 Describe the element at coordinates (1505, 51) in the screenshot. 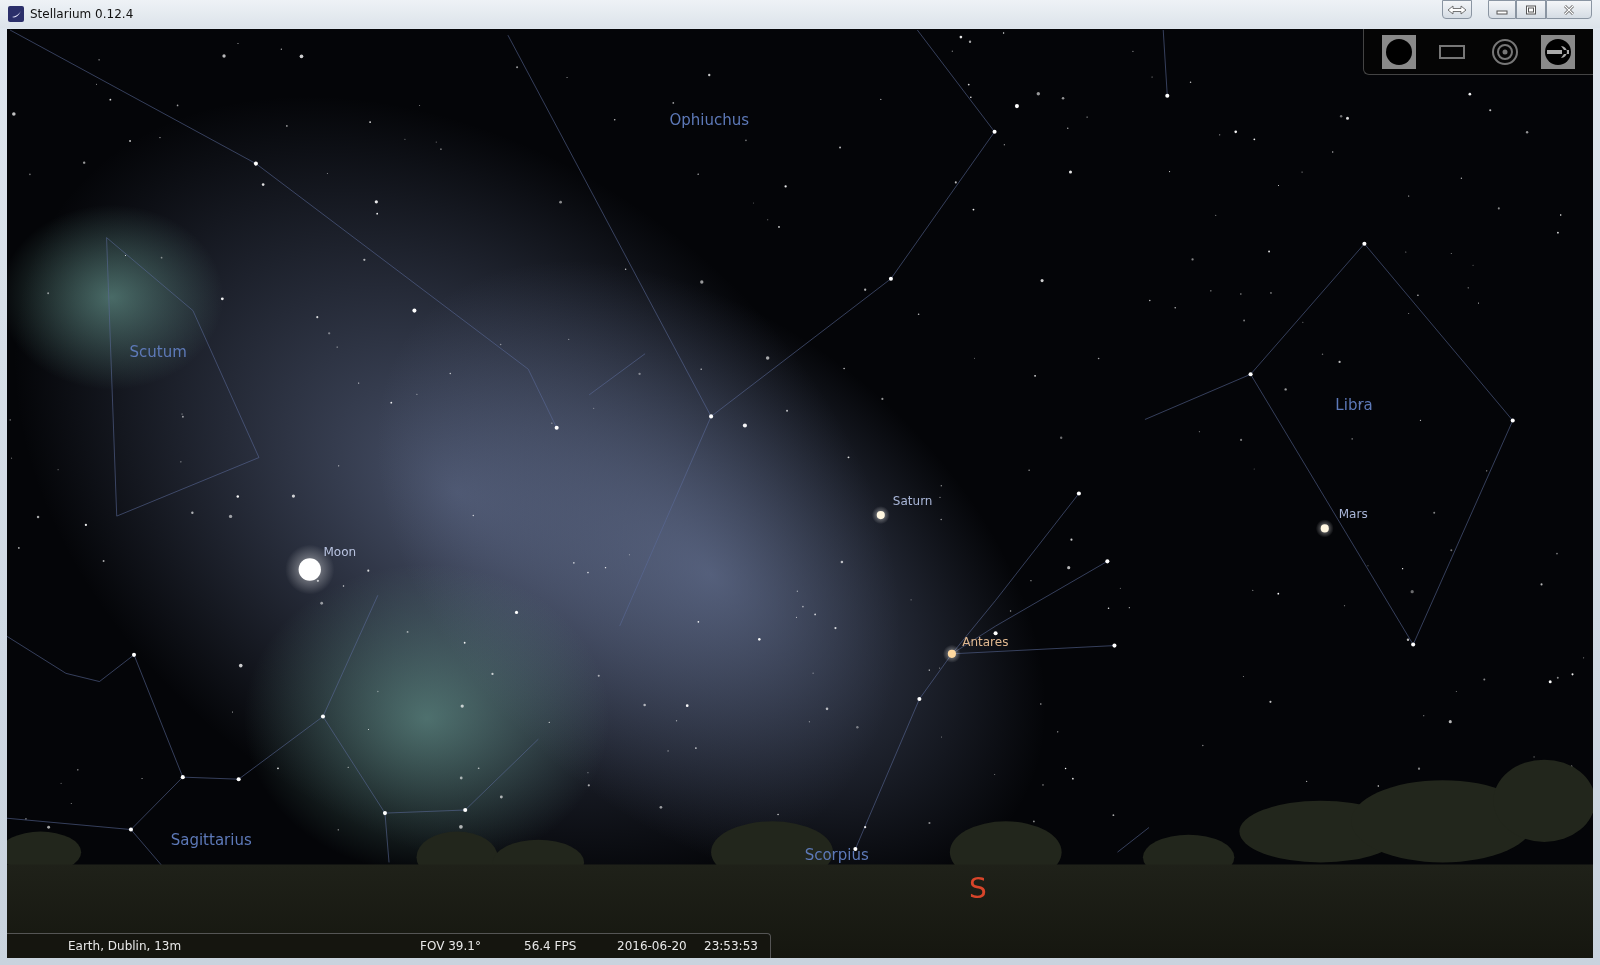

I see `target-icon` at that location.